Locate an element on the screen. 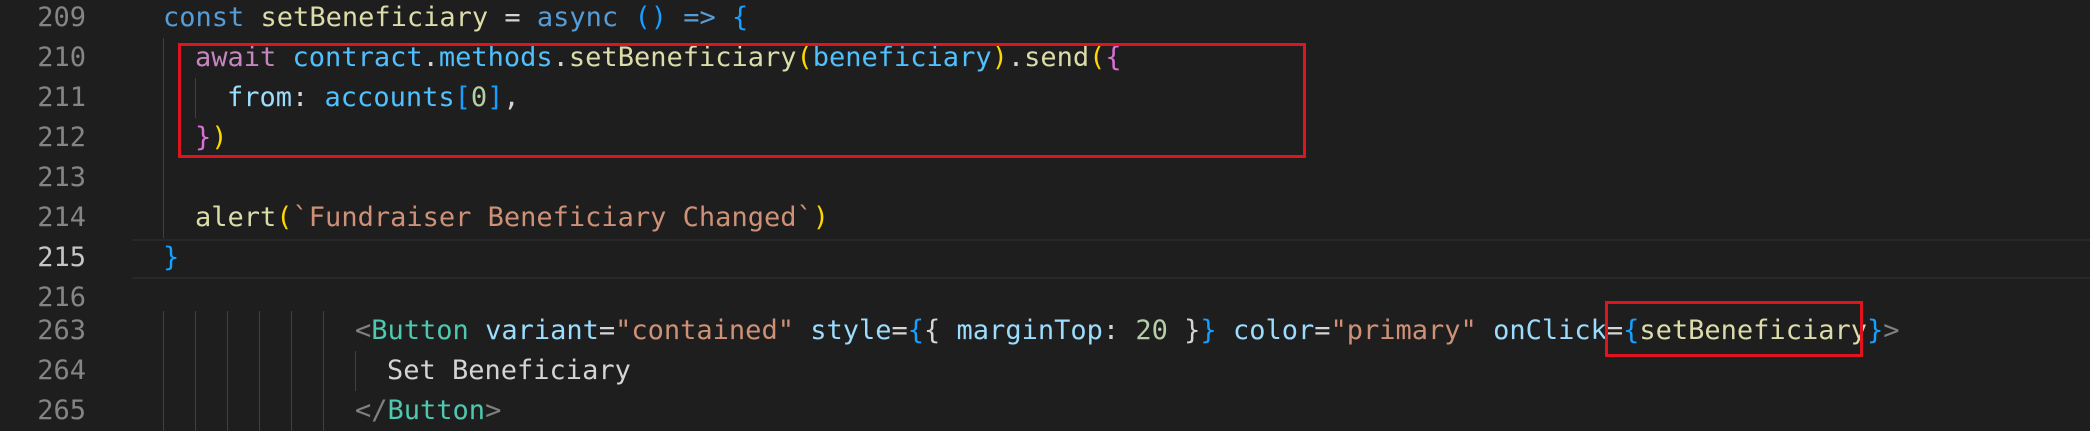  line-number: 212 is located at coordinates (61, 137).